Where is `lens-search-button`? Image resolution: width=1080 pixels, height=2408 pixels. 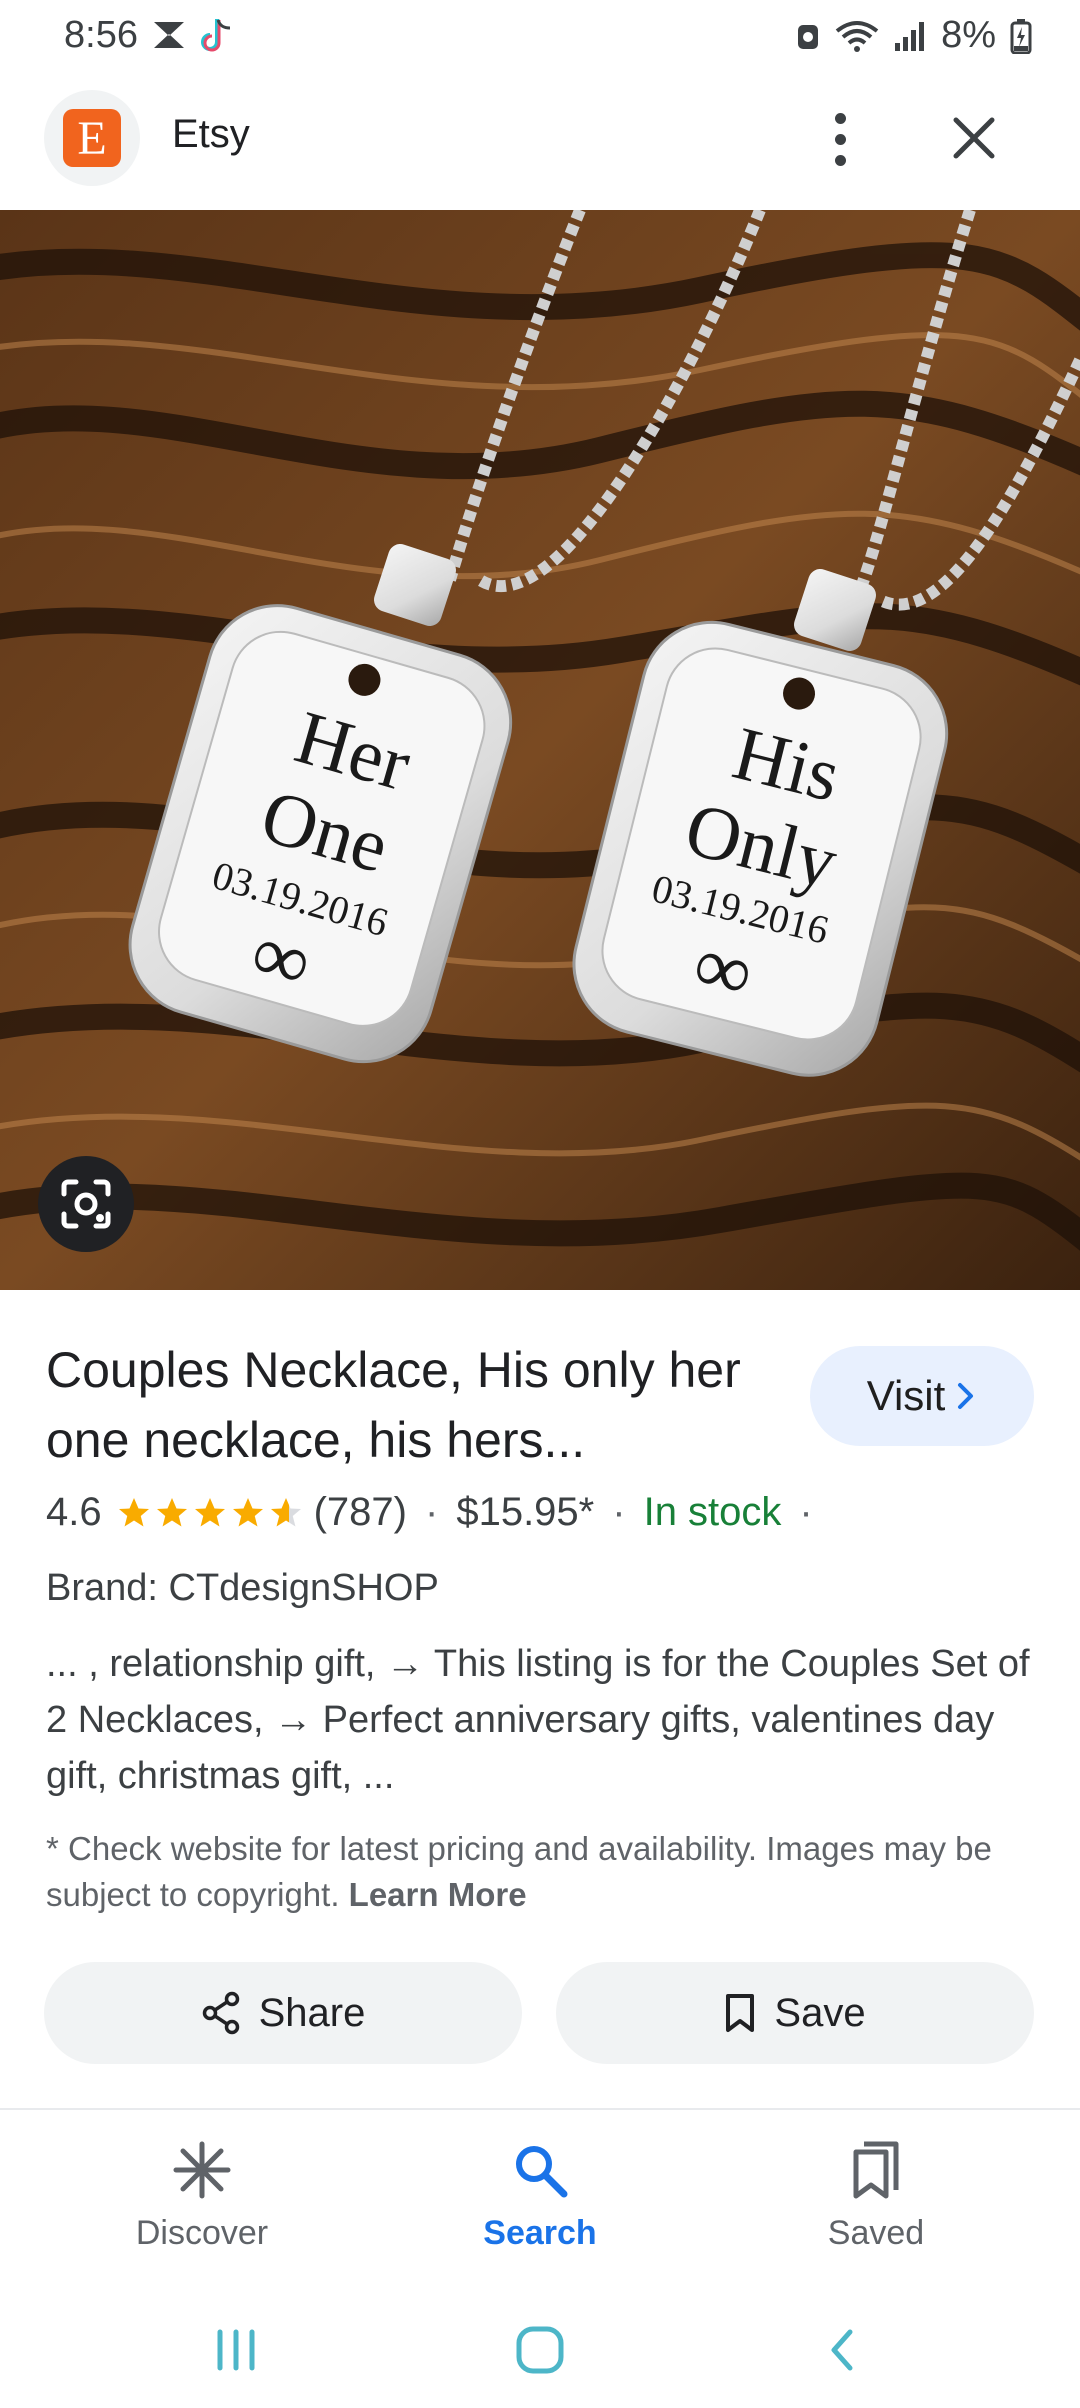
lens-search-button is located at coordinates (86, 1204).